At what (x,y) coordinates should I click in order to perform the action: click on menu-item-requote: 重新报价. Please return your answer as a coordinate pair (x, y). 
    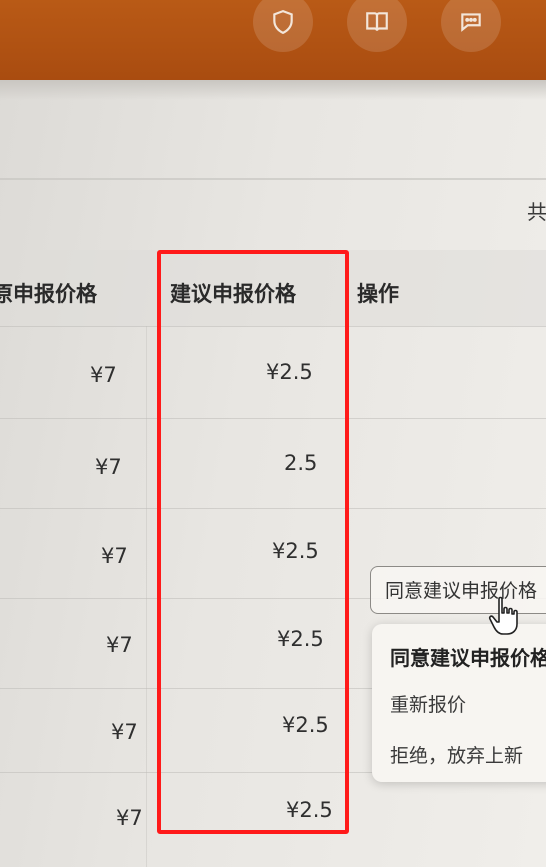
    Looking at the image, I should click on (428, 703).